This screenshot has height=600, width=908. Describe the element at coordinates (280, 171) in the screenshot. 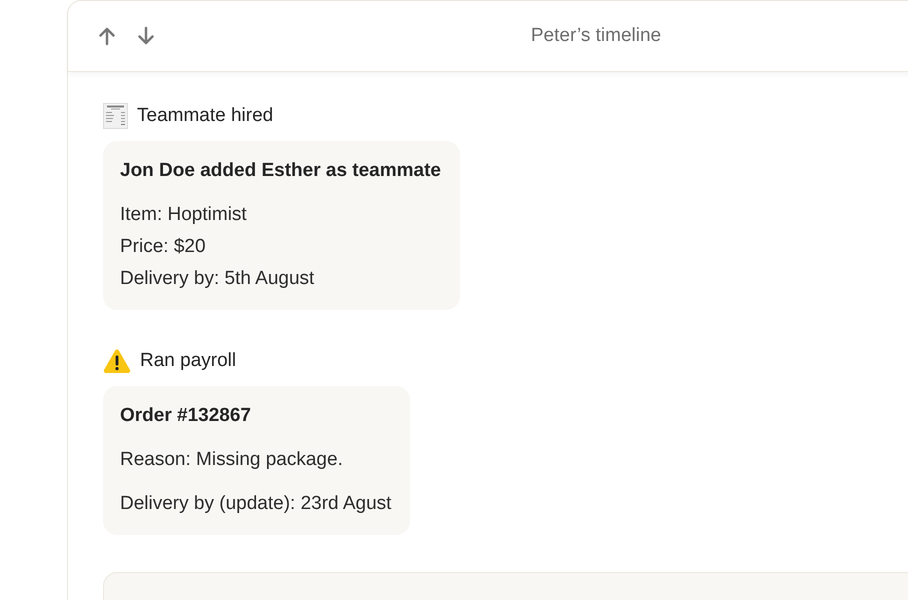

I see `card-heading: Jon Doe added Esther as teammate` at that location.